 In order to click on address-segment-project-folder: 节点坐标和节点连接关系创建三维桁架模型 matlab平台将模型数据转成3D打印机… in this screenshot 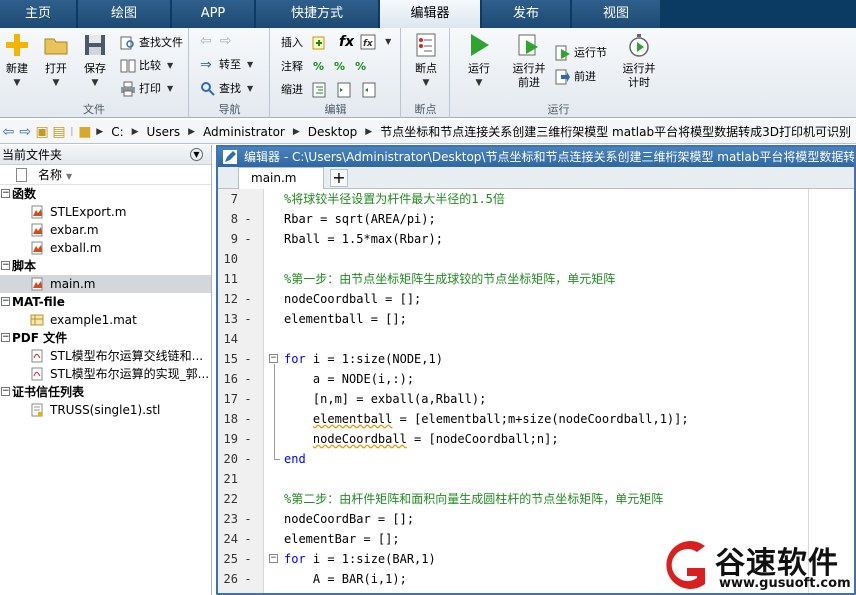, I will do `click(615, 131)`.